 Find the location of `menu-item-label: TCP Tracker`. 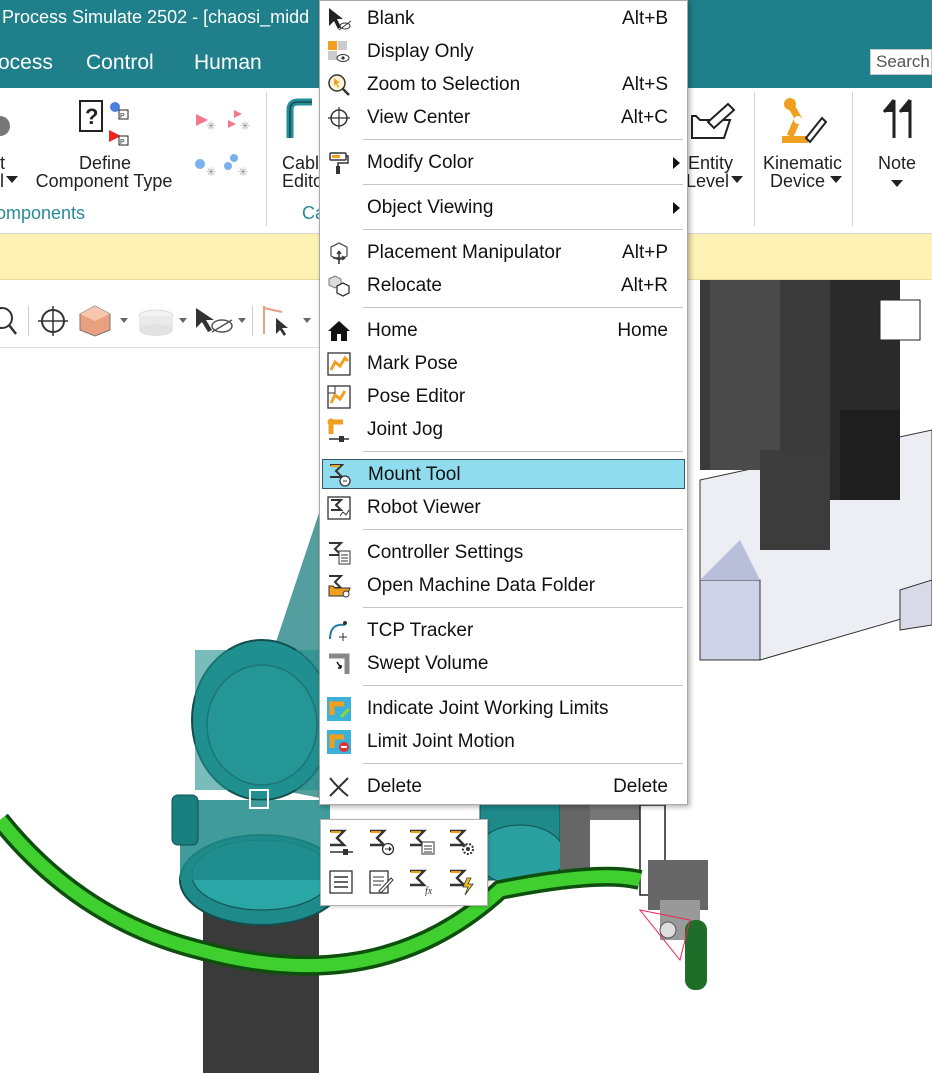

menu-item-label: TCP Tracker is located at coordinates (420, 630).